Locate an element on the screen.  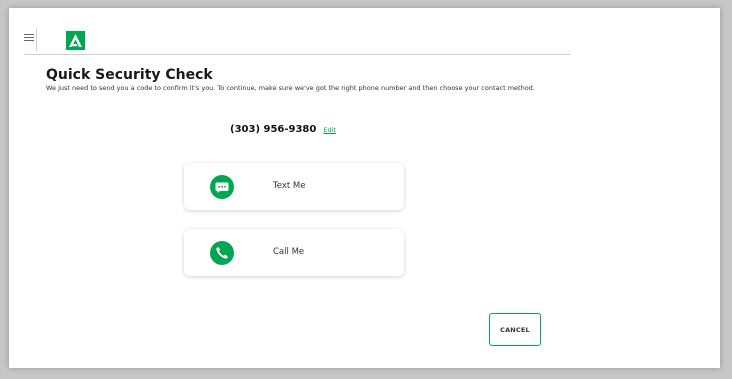
brand-logo is located at coordinates (75, 40).